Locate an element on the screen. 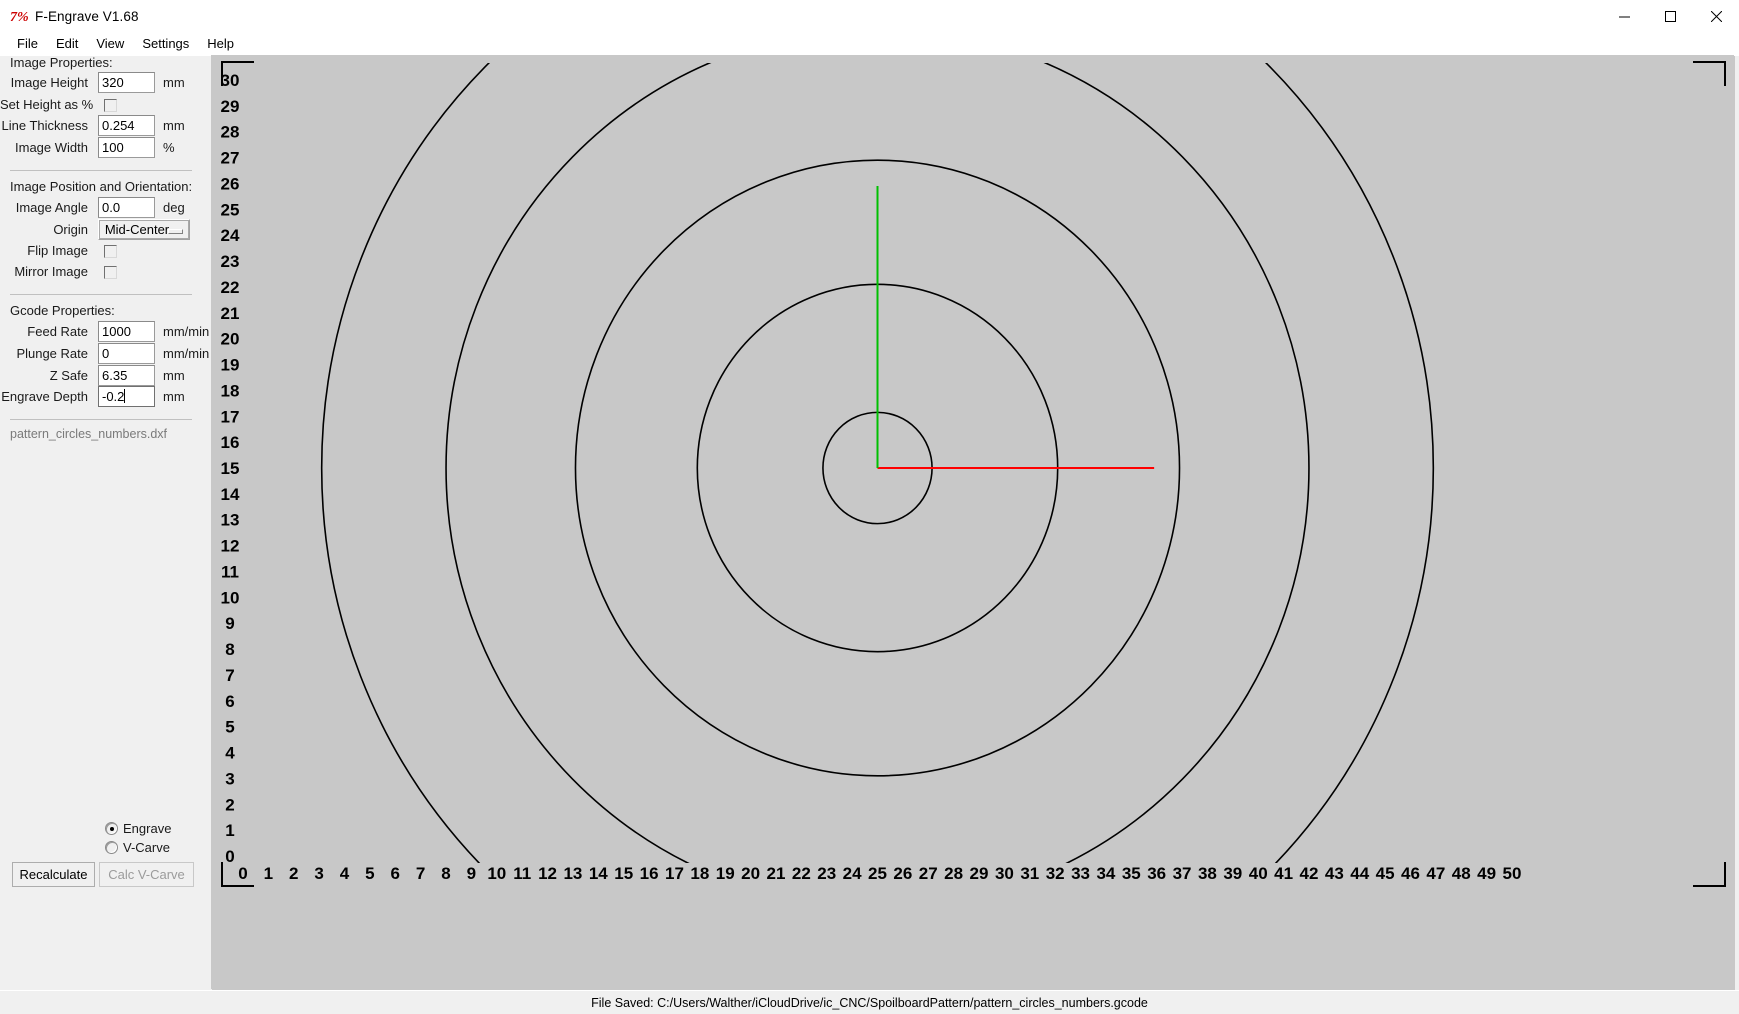 This screenshot has width=1739, height=1014. svg-text: 47 is located at coordinates (1435, 873).